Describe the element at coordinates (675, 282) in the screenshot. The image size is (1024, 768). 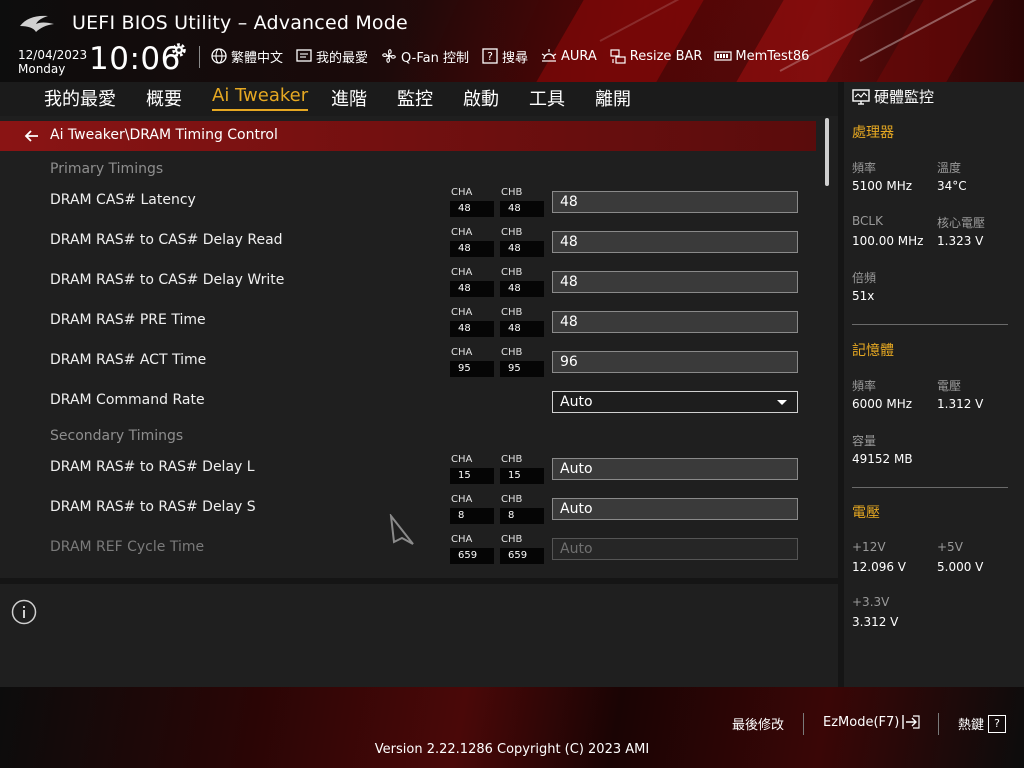
I see `ras-to-cas-write-input: 48` at that location.